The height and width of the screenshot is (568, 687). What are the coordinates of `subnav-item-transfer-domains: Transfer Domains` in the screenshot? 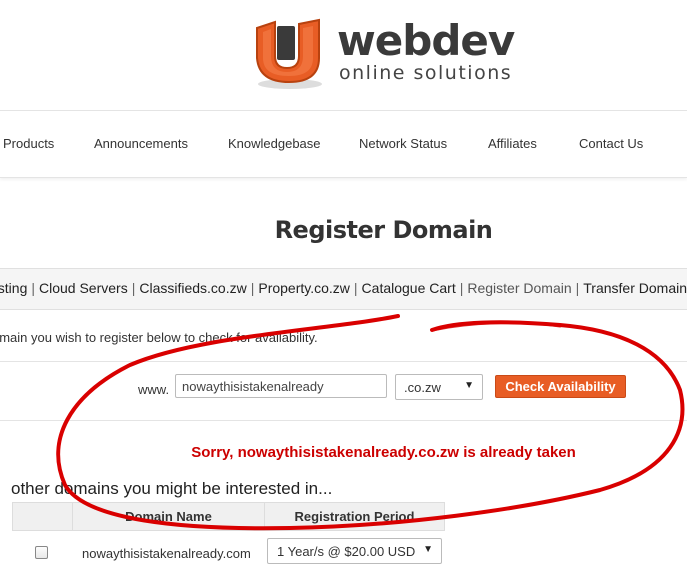 It's located at (635, 288).